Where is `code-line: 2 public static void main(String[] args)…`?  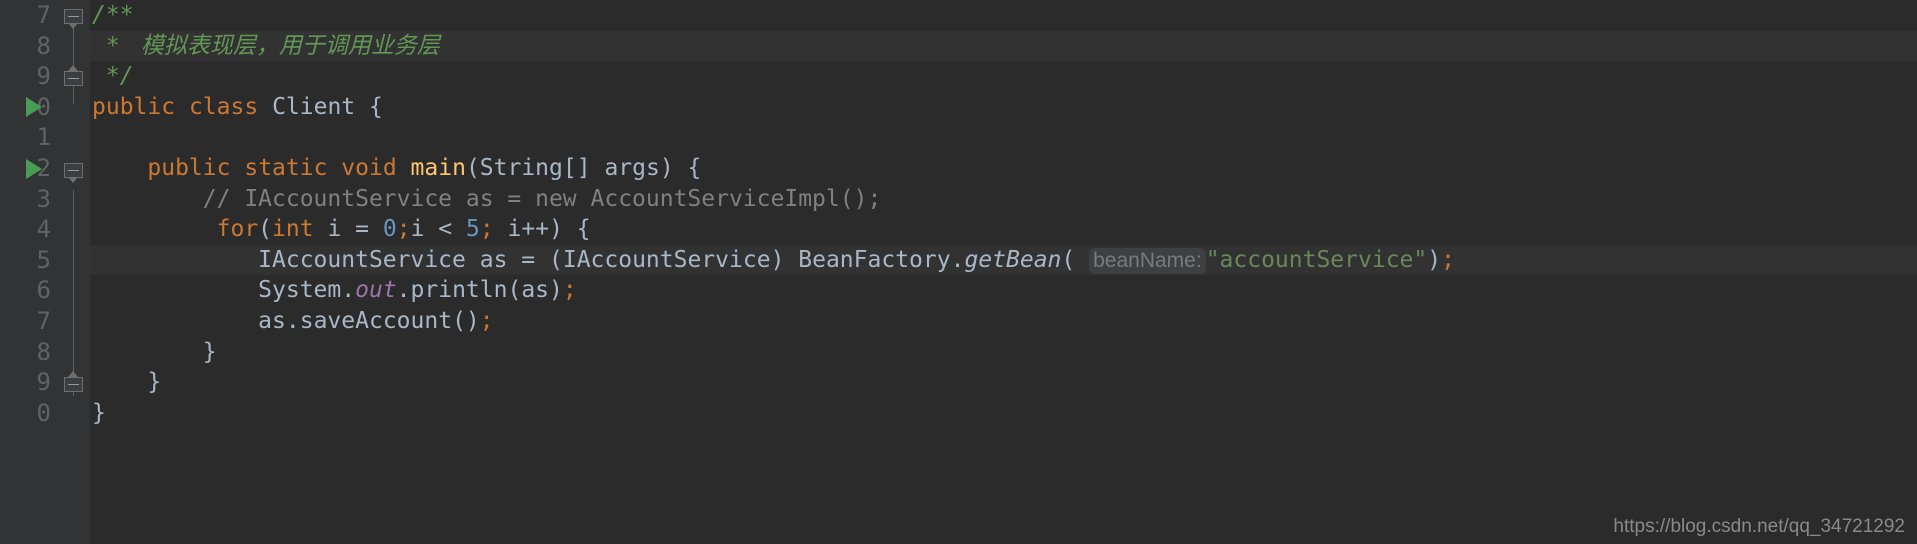 code-line: 2 public static void main(String[] args)… is located at coordinates (958, 168).